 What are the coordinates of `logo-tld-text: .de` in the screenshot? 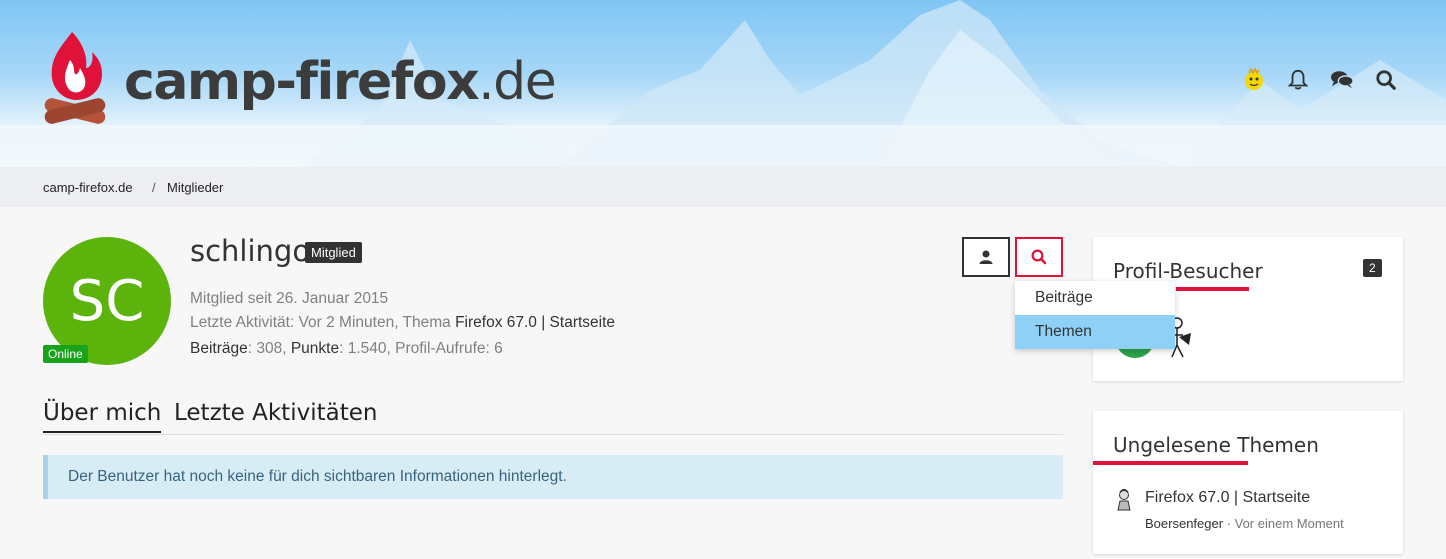 It's located at (517, 82).